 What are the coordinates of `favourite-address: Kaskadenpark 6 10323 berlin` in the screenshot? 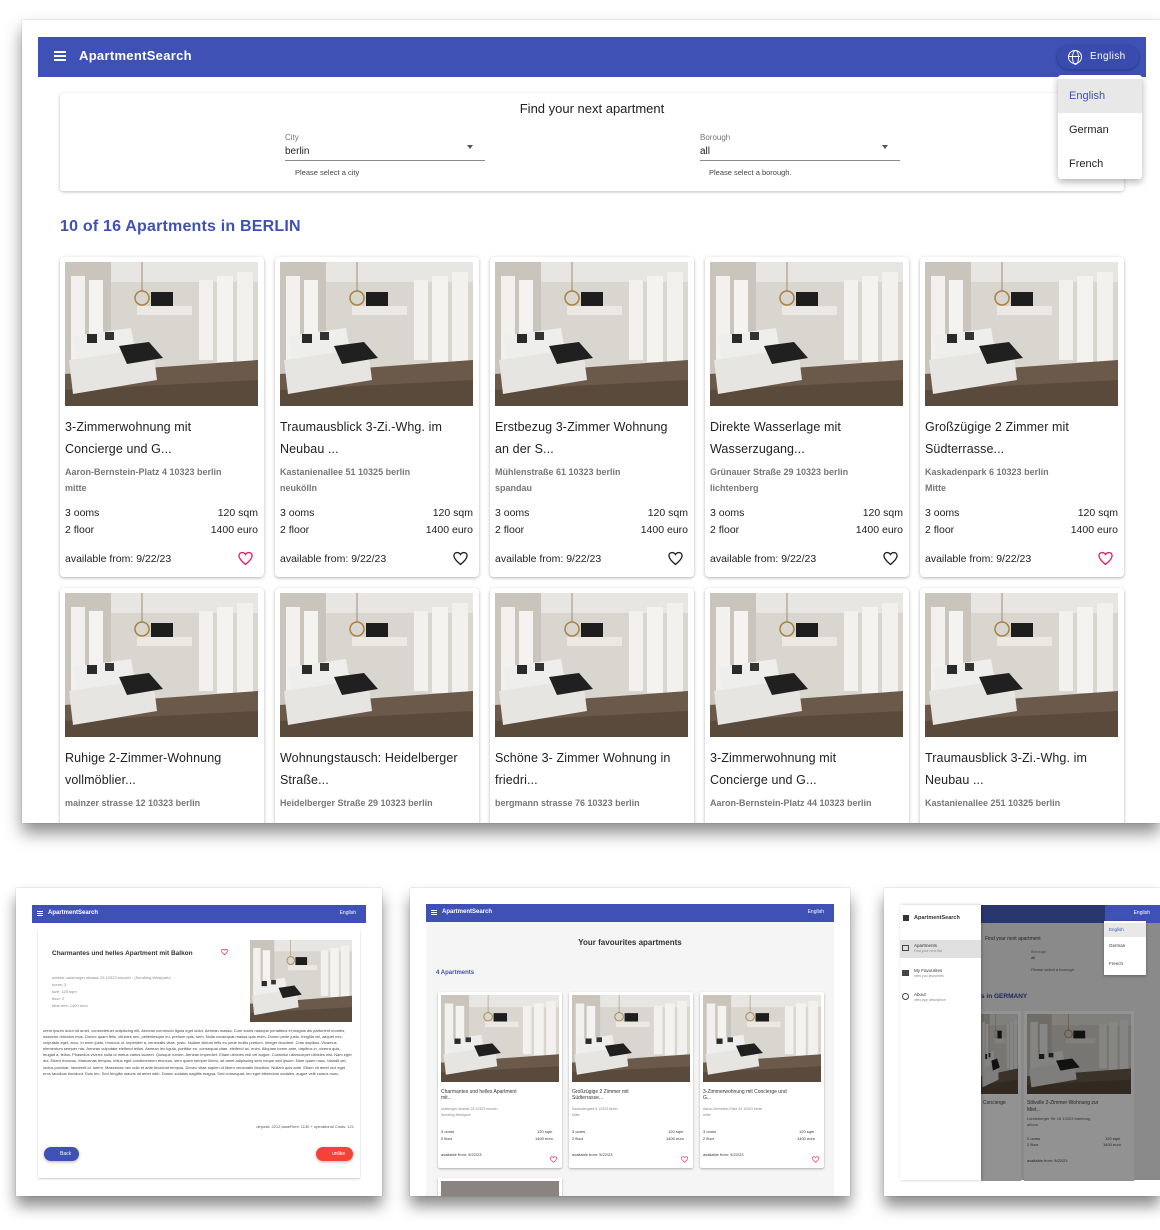 It's located at (595, 1109).